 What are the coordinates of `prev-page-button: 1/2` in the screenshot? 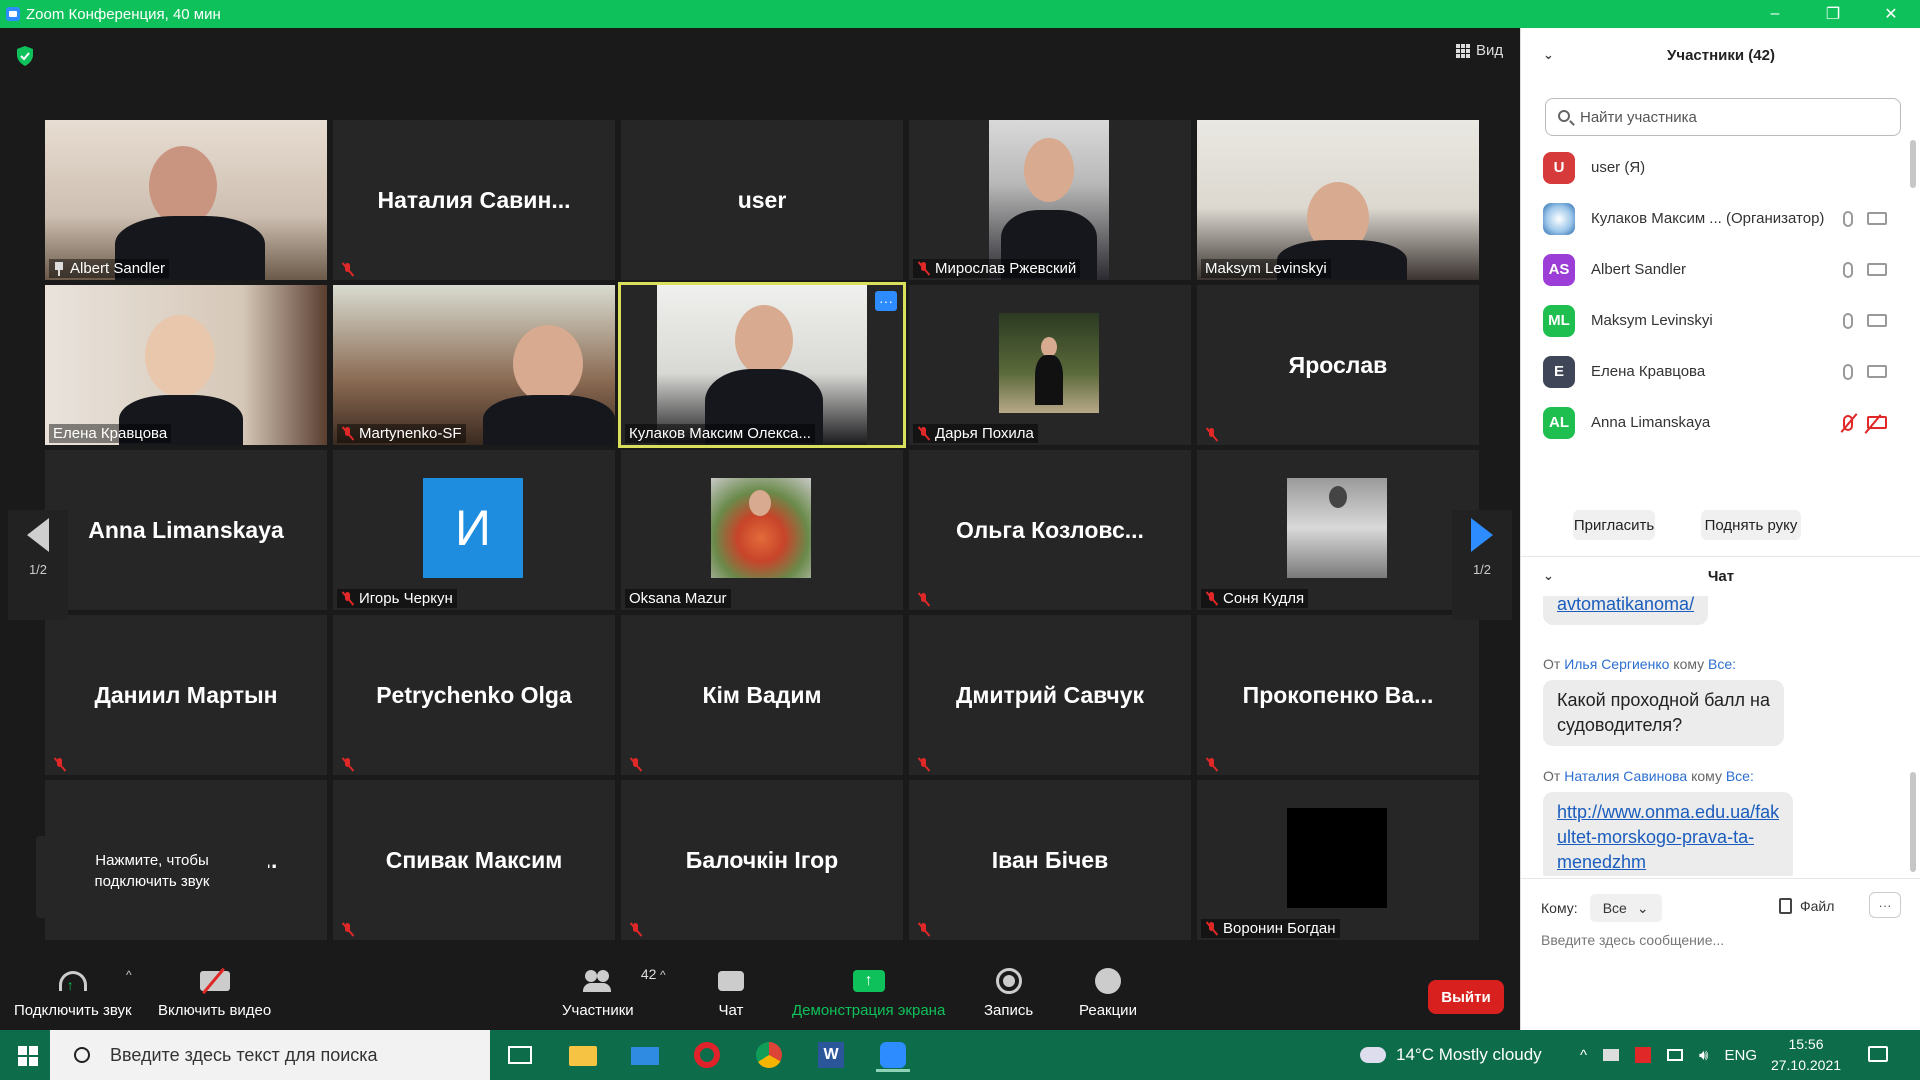 It's located at (38, 565).